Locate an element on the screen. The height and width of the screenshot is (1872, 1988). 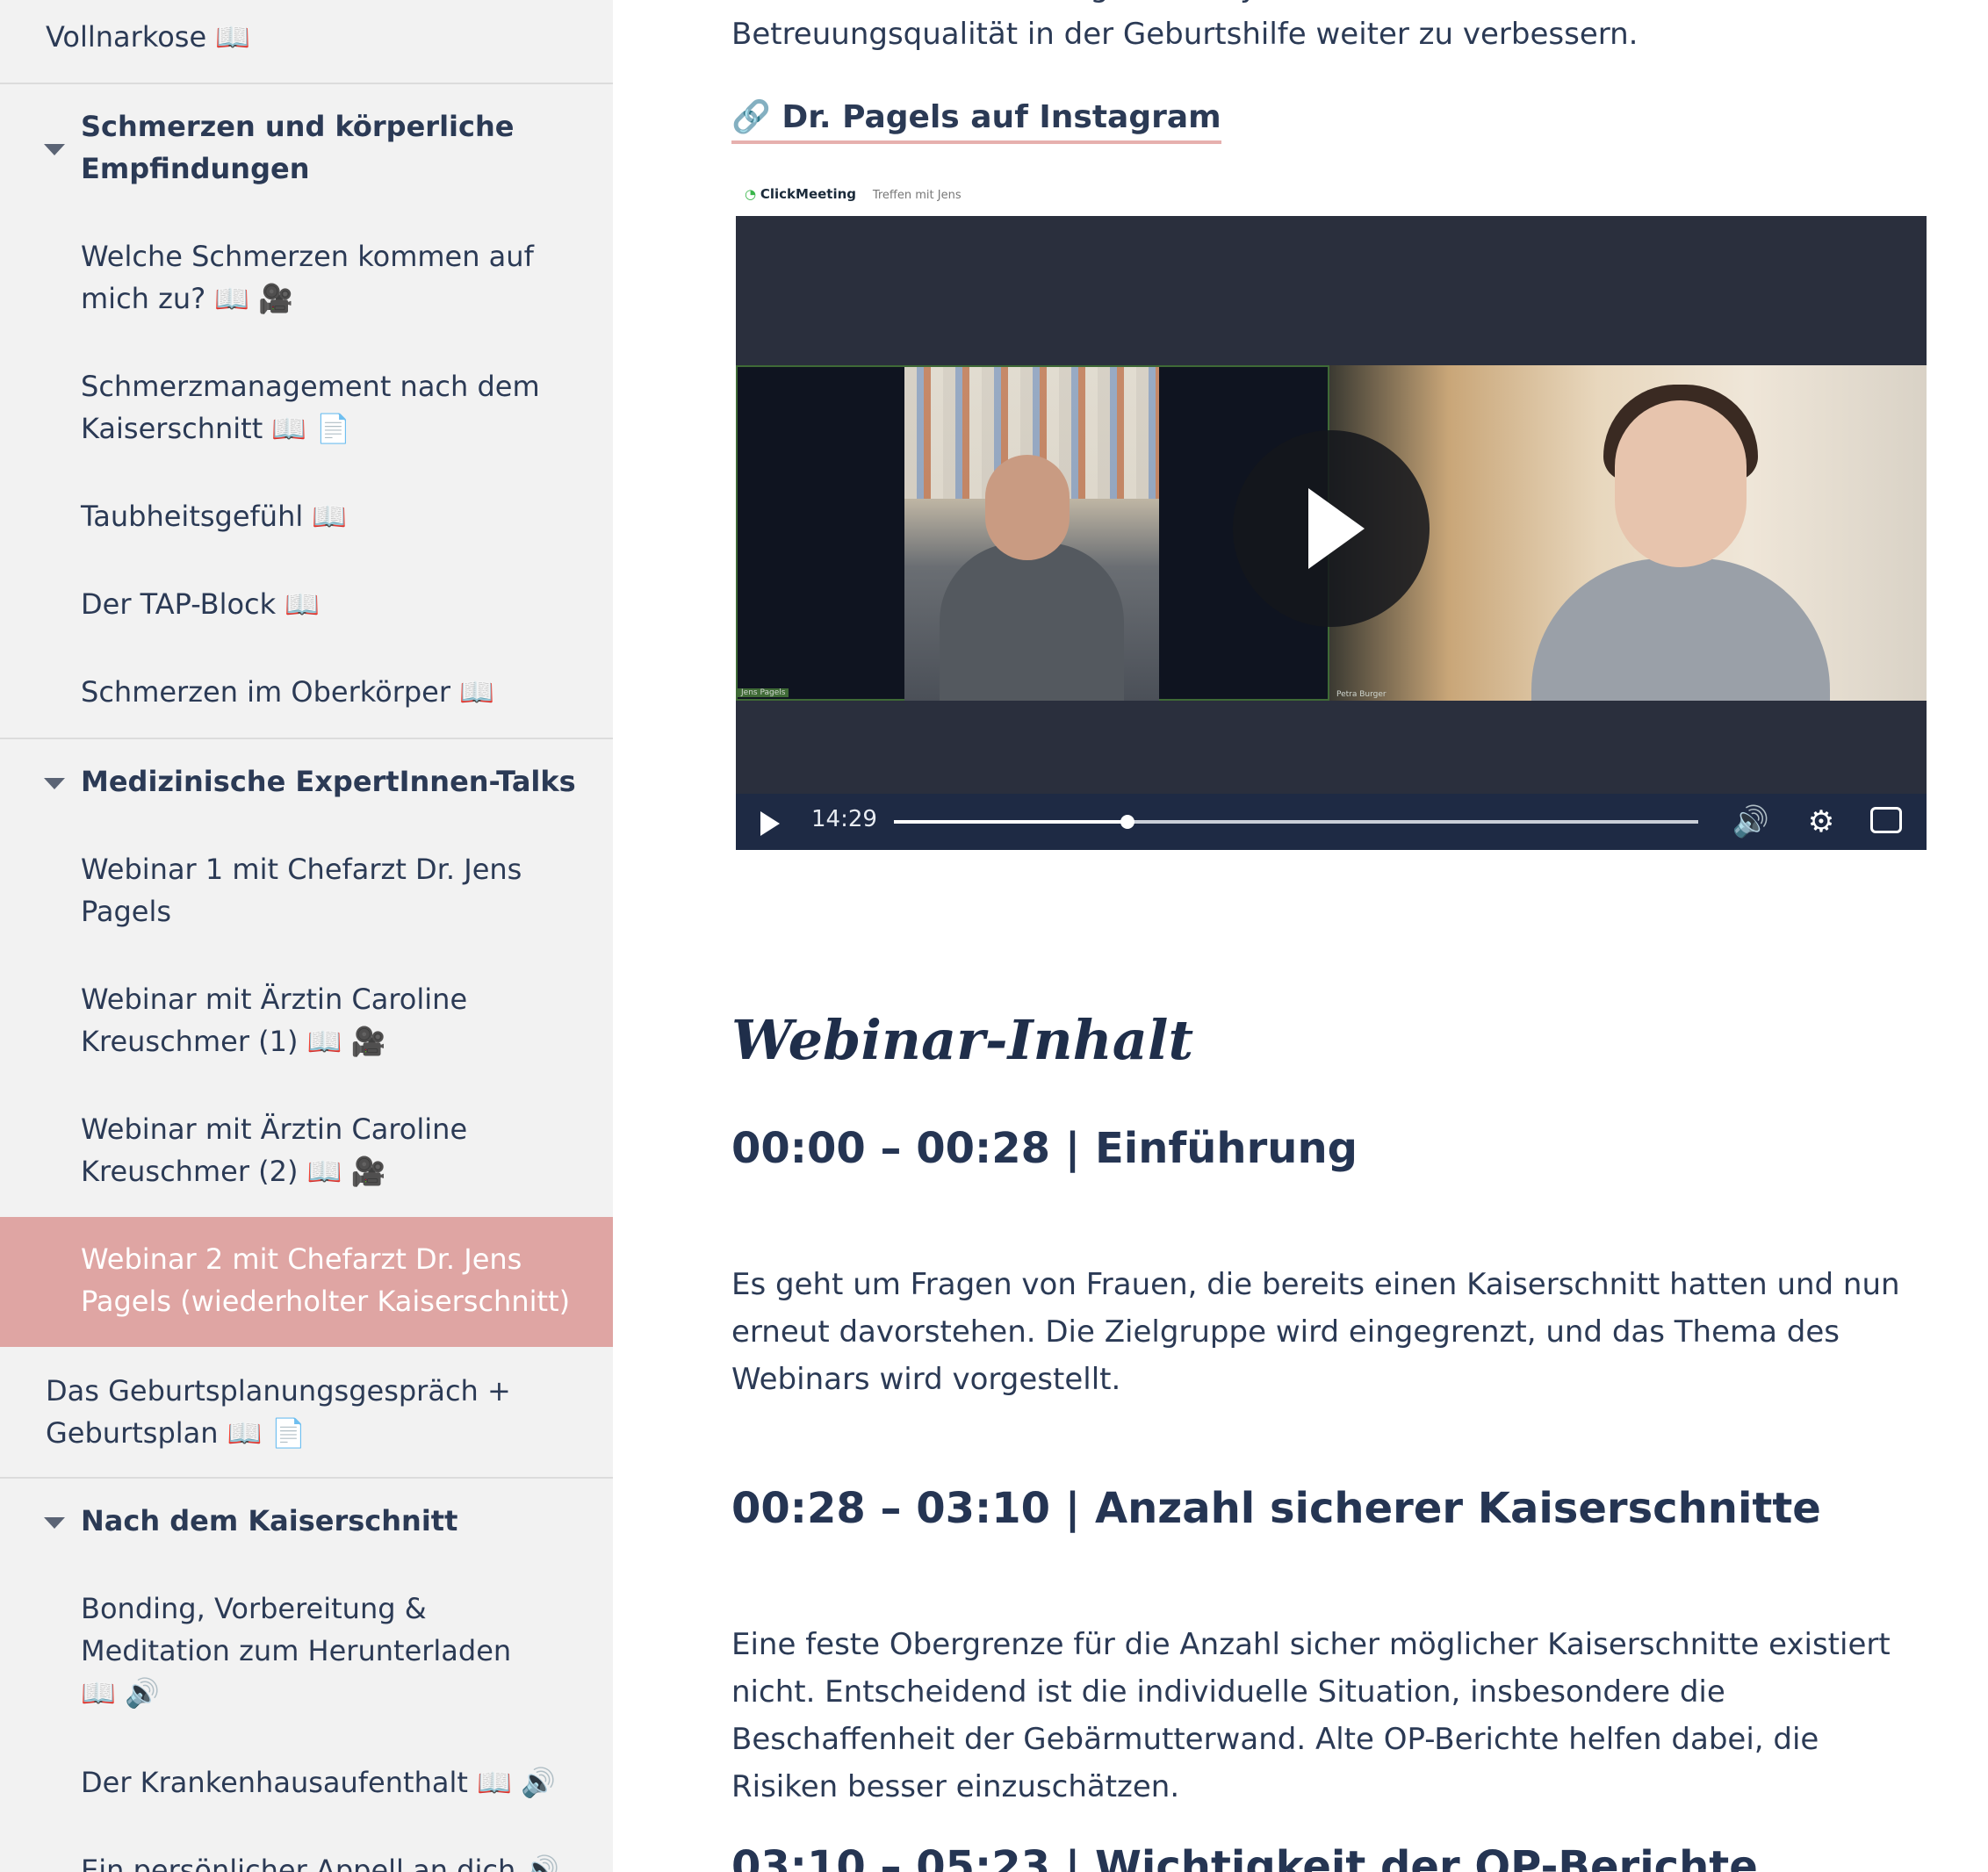
sidebar-item-label: Der Krankenhausaufenthalt 📖 🔊 is located at coordinates (318, 1782).